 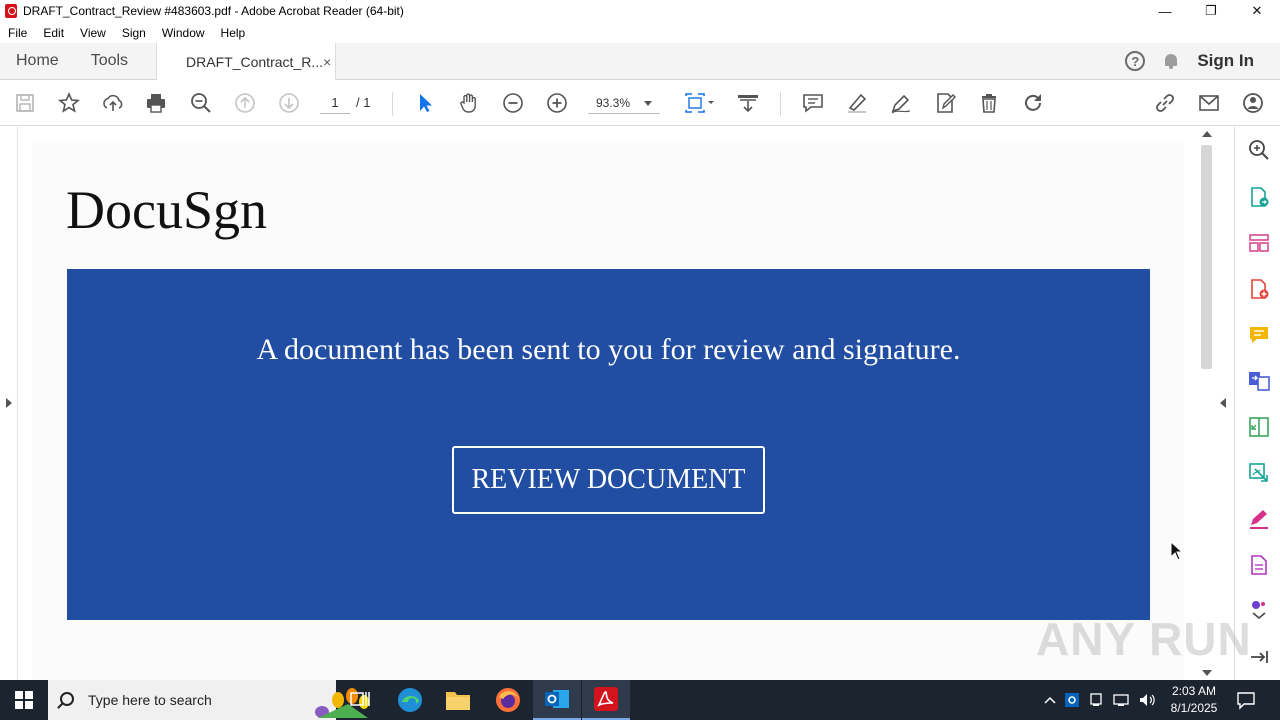 I want to click on system-tray, so click(x=1100, y=700).